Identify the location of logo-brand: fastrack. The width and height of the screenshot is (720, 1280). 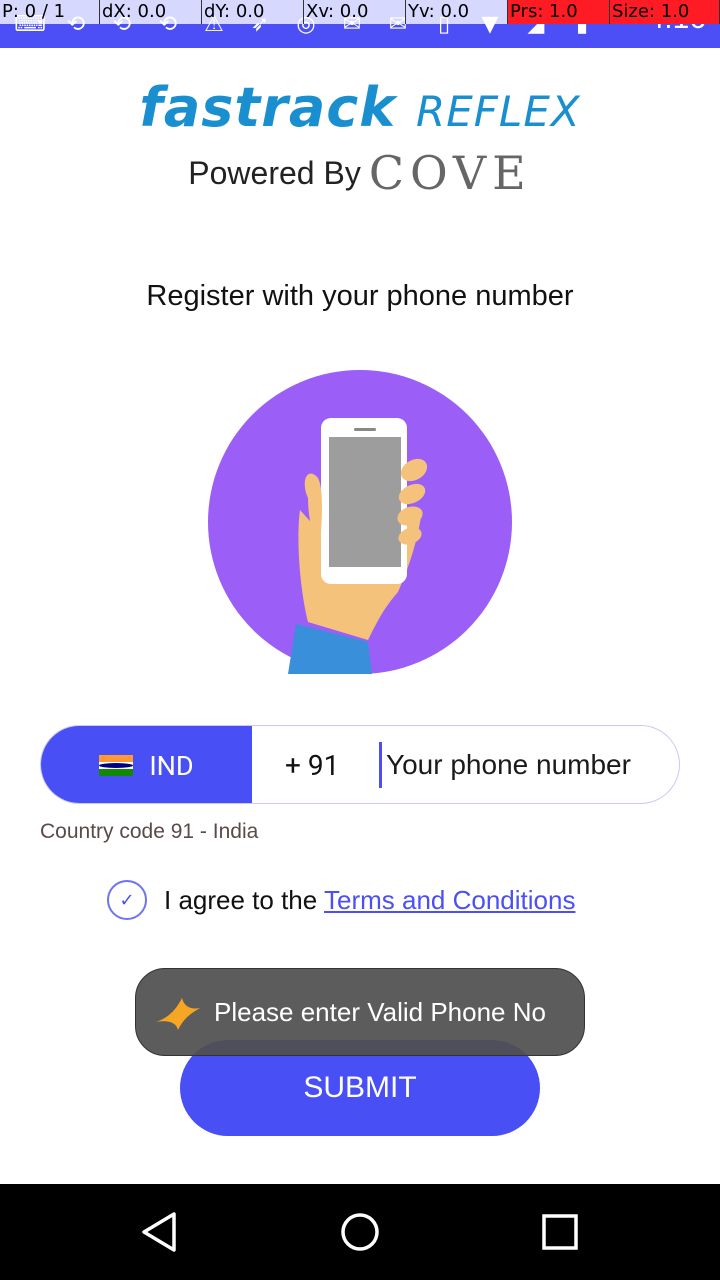
(268, 107).